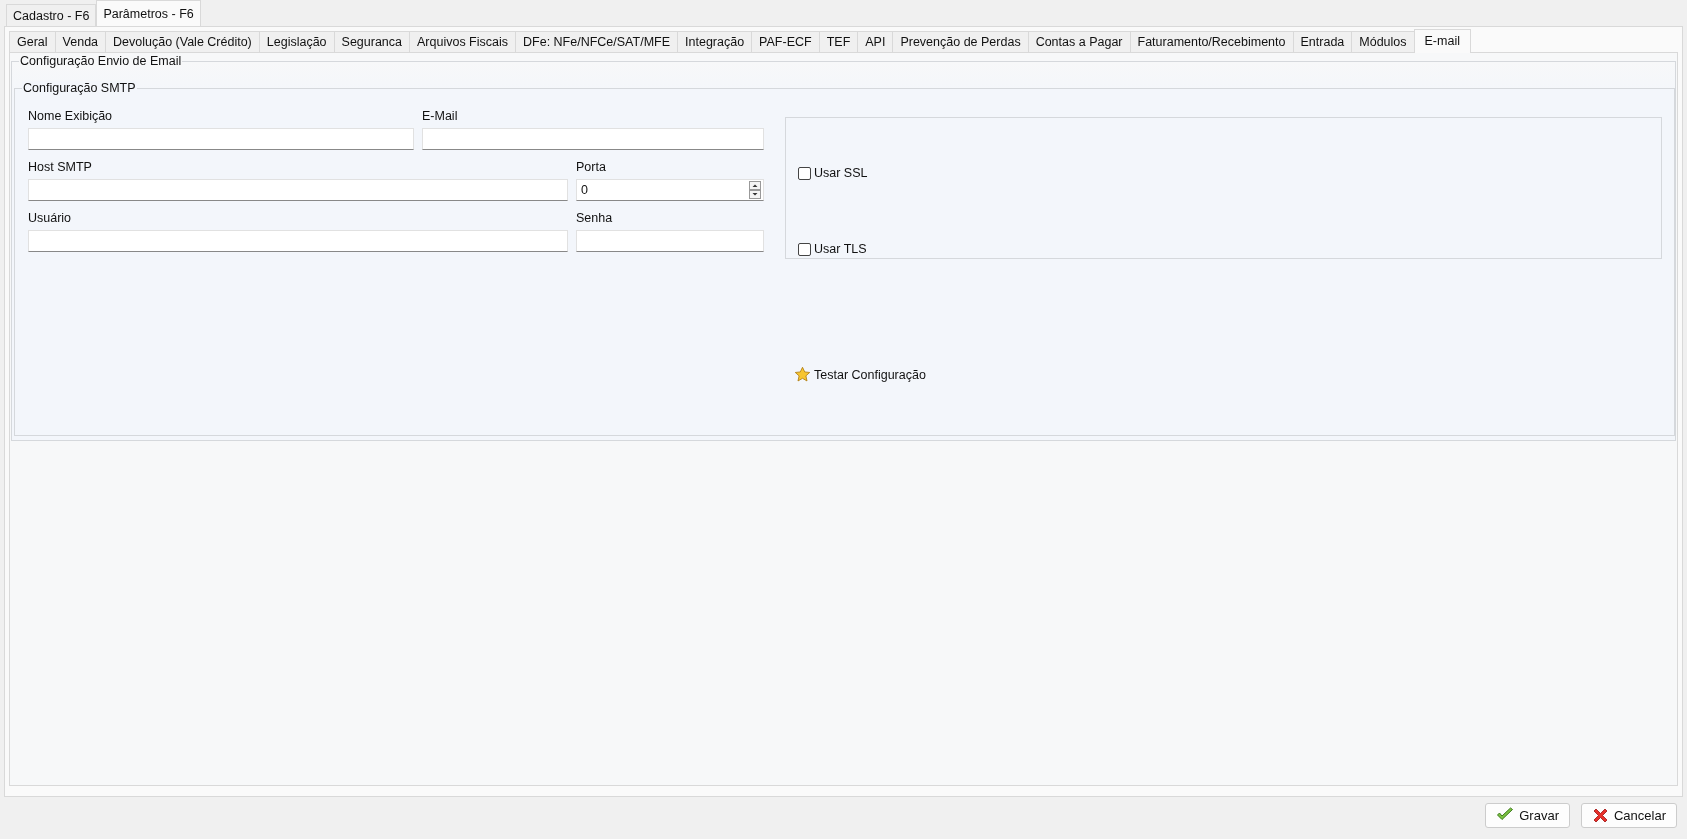 This screenshot has height=839, width=1687. What do you see at coordinates (1442, 41) in the screenshot?
I see `settings-tab: E-mail` at bounding box center [1442, 41].